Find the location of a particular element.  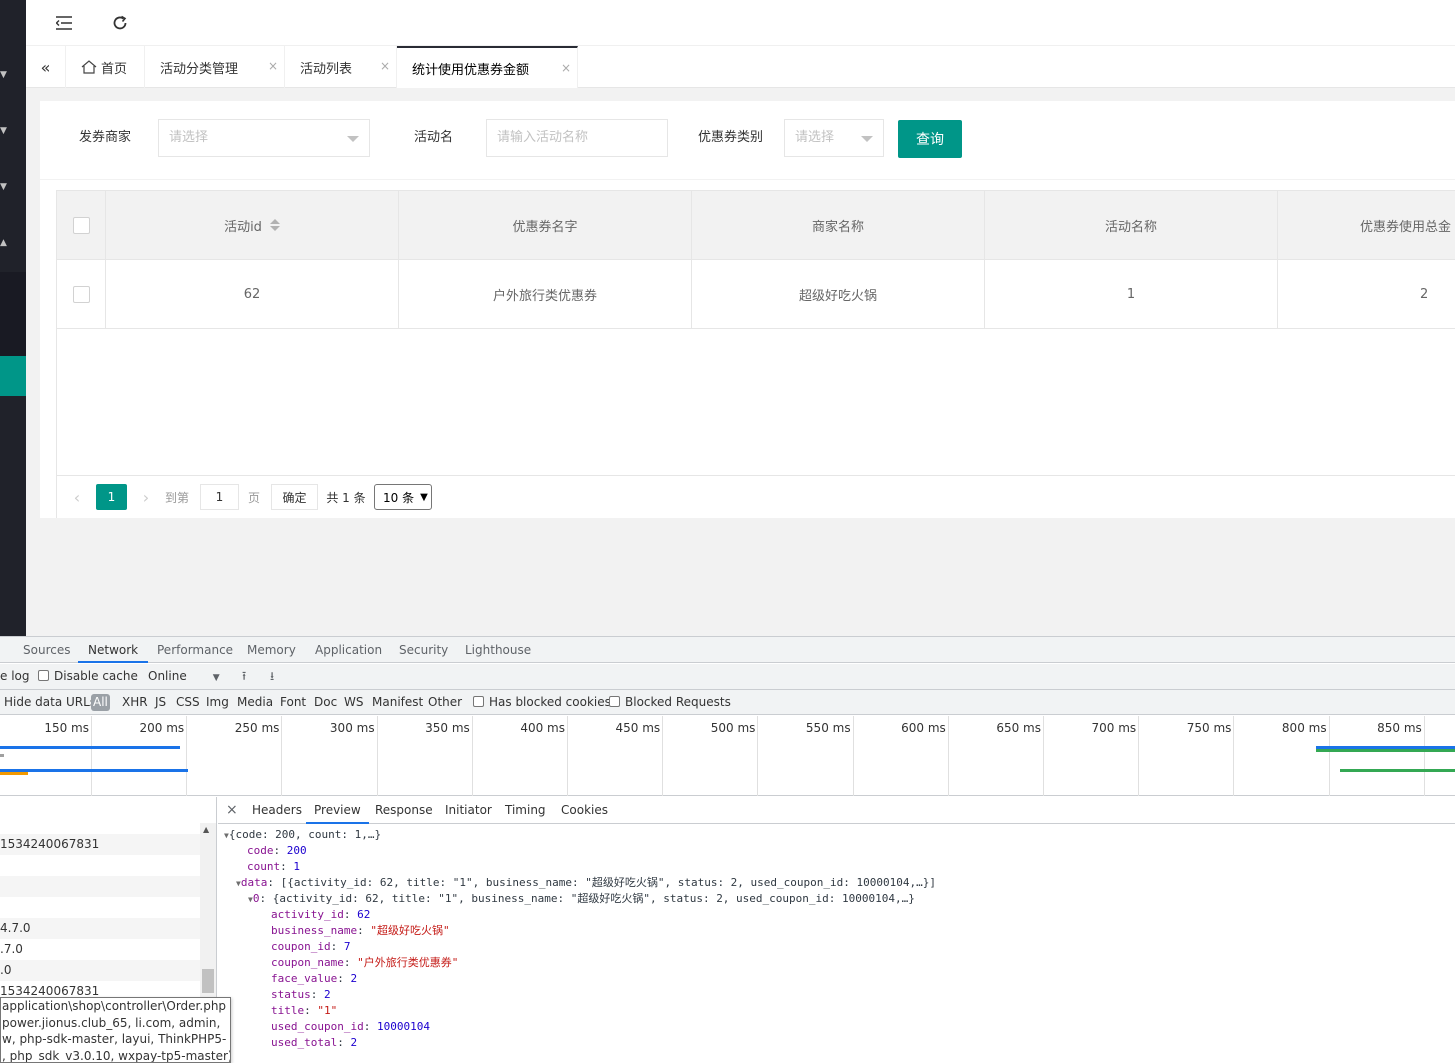

tab-home: 首页 is located at coordinates (105, 67).